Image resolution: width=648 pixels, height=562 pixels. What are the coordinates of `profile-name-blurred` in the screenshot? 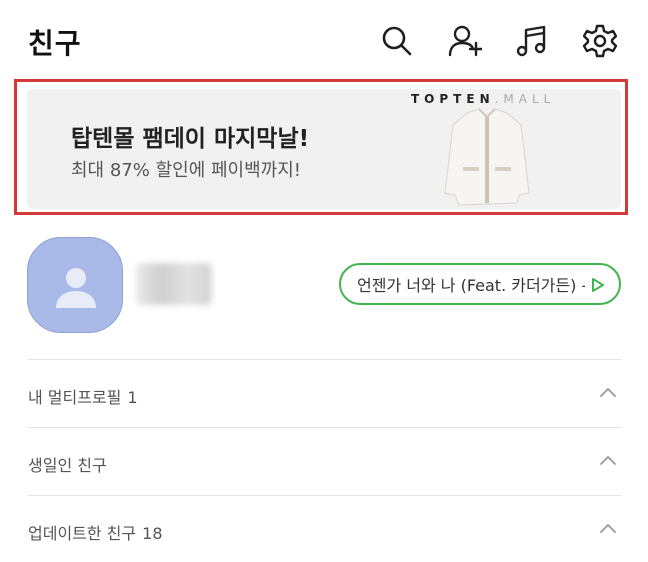 It's located at (174, 284).